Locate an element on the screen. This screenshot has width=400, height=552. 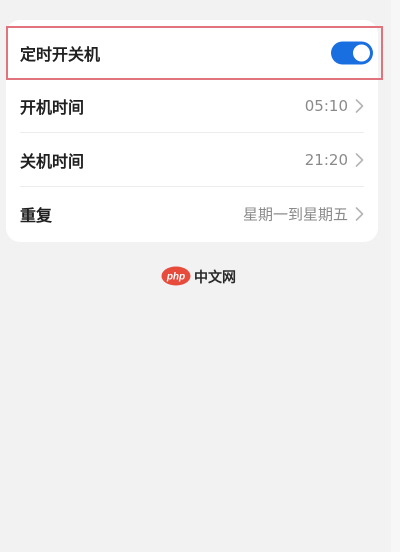
power-on-row: 开机时间 05:10 is located at coordinates (192, 106).